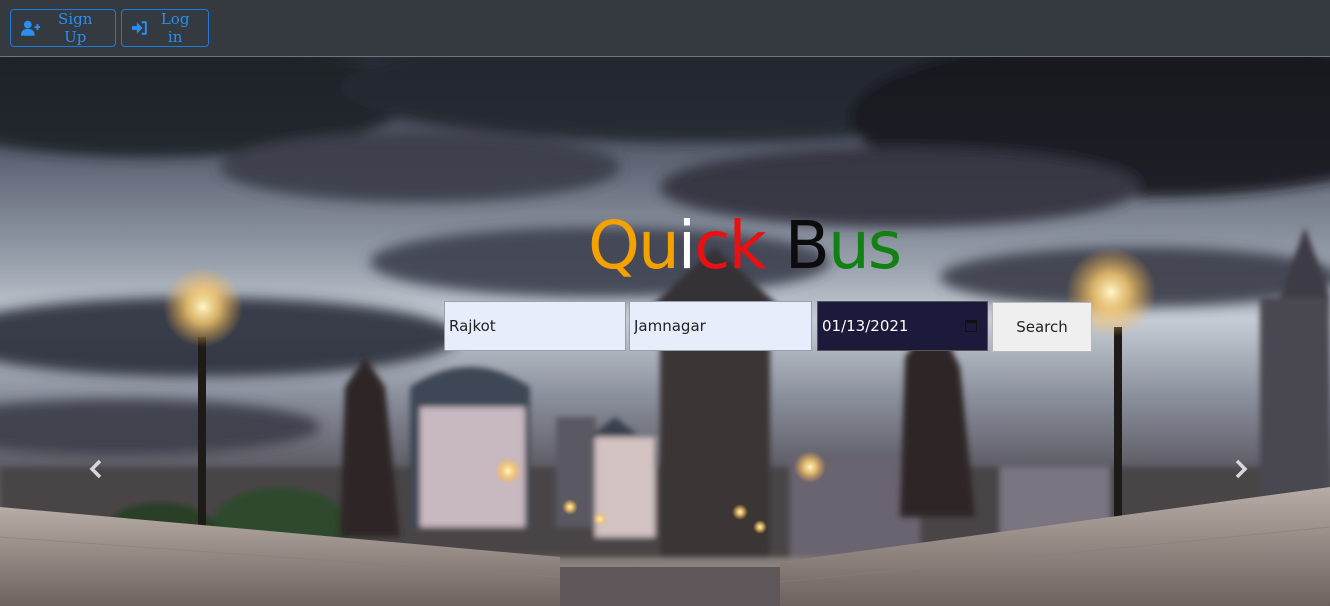 Image resolution: width=1330 pixels, height=606 pixels. What do you see at coordinates (1042, 327) in the screenshot?
I see `search-button: Search` at bounding box center [1042, 327].